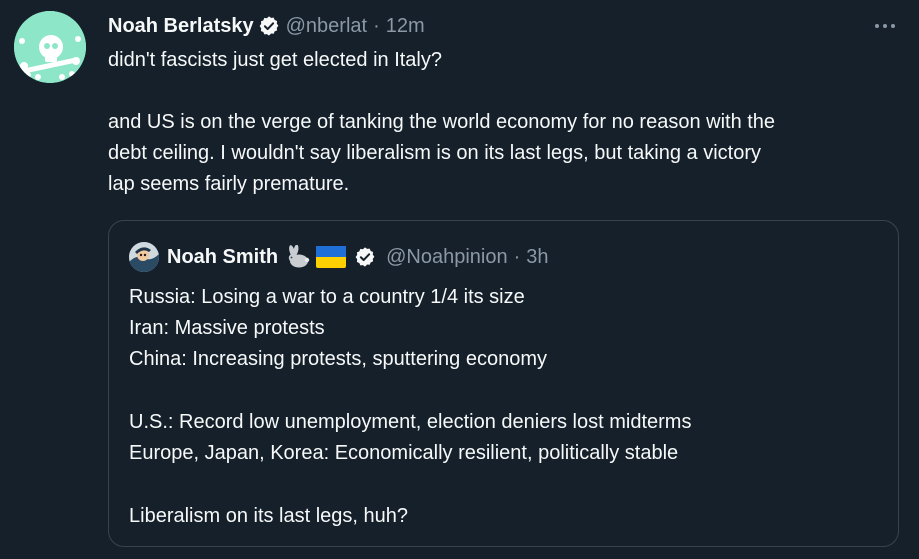  What do you see at coordinates (405, 26) in the screenshot?
I see `tweet-timestamp: 12m` at bounding box center [405, 26].